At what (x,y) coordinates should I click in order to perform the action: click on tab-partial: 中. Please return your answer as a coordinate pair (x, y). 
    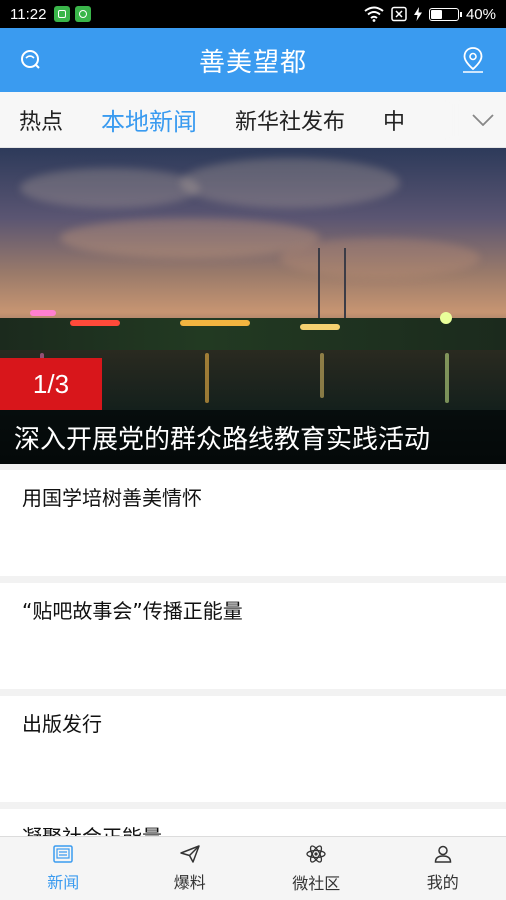
    Looking at the image, I should click on (394, 120).